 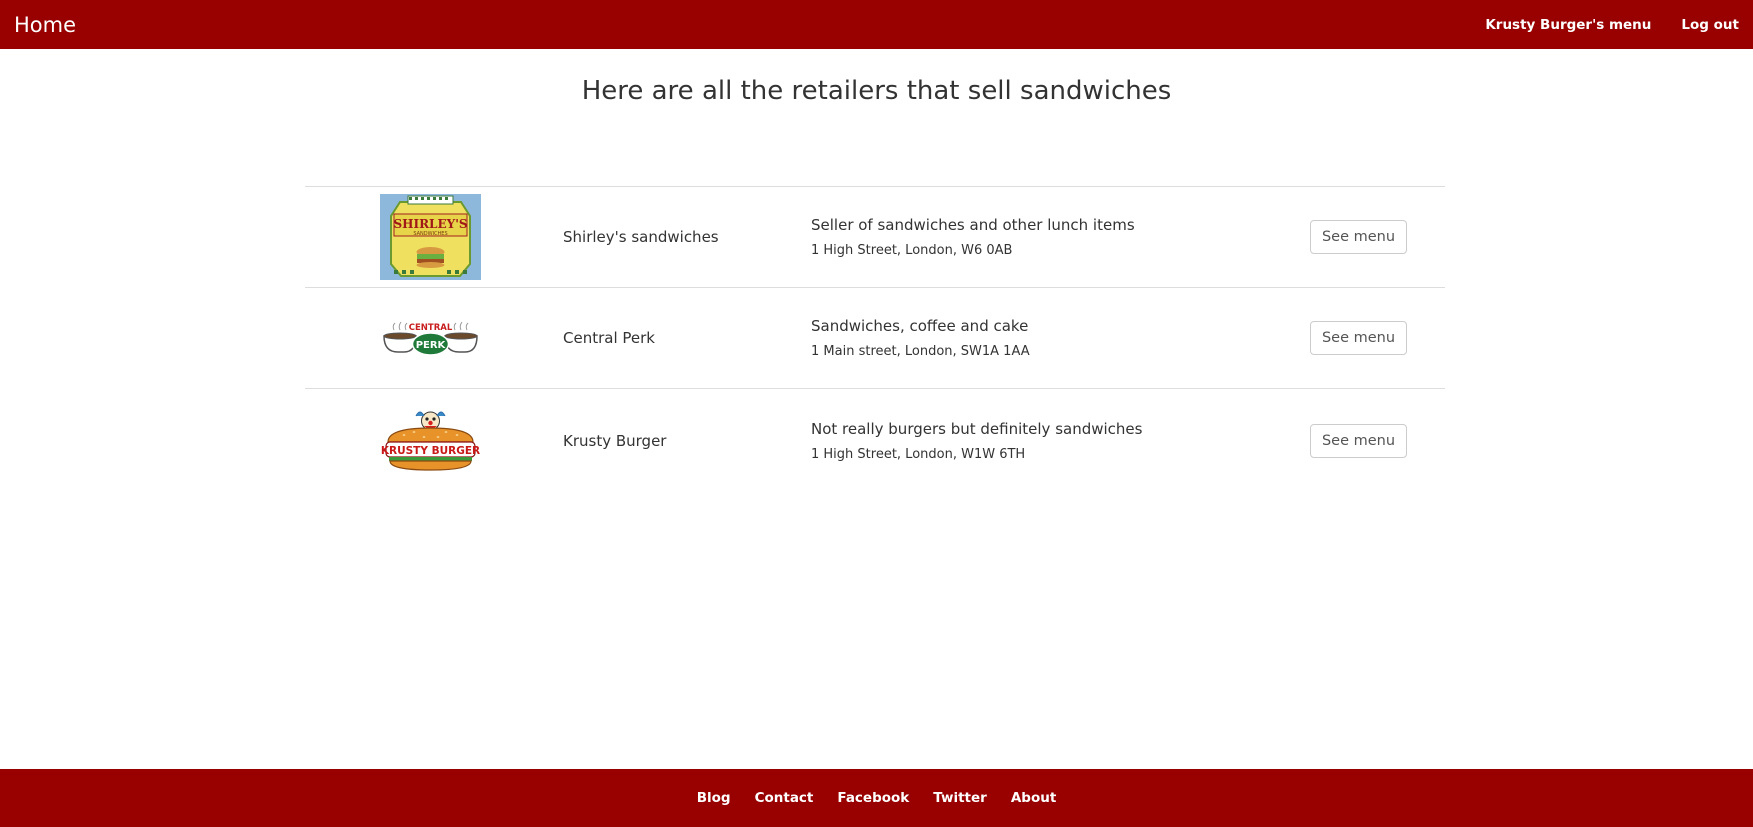 What do you see at coordinates (431, 328) in the screenshot?
I see `svg-text: CENTRAL` at bounding box center [431, 328].